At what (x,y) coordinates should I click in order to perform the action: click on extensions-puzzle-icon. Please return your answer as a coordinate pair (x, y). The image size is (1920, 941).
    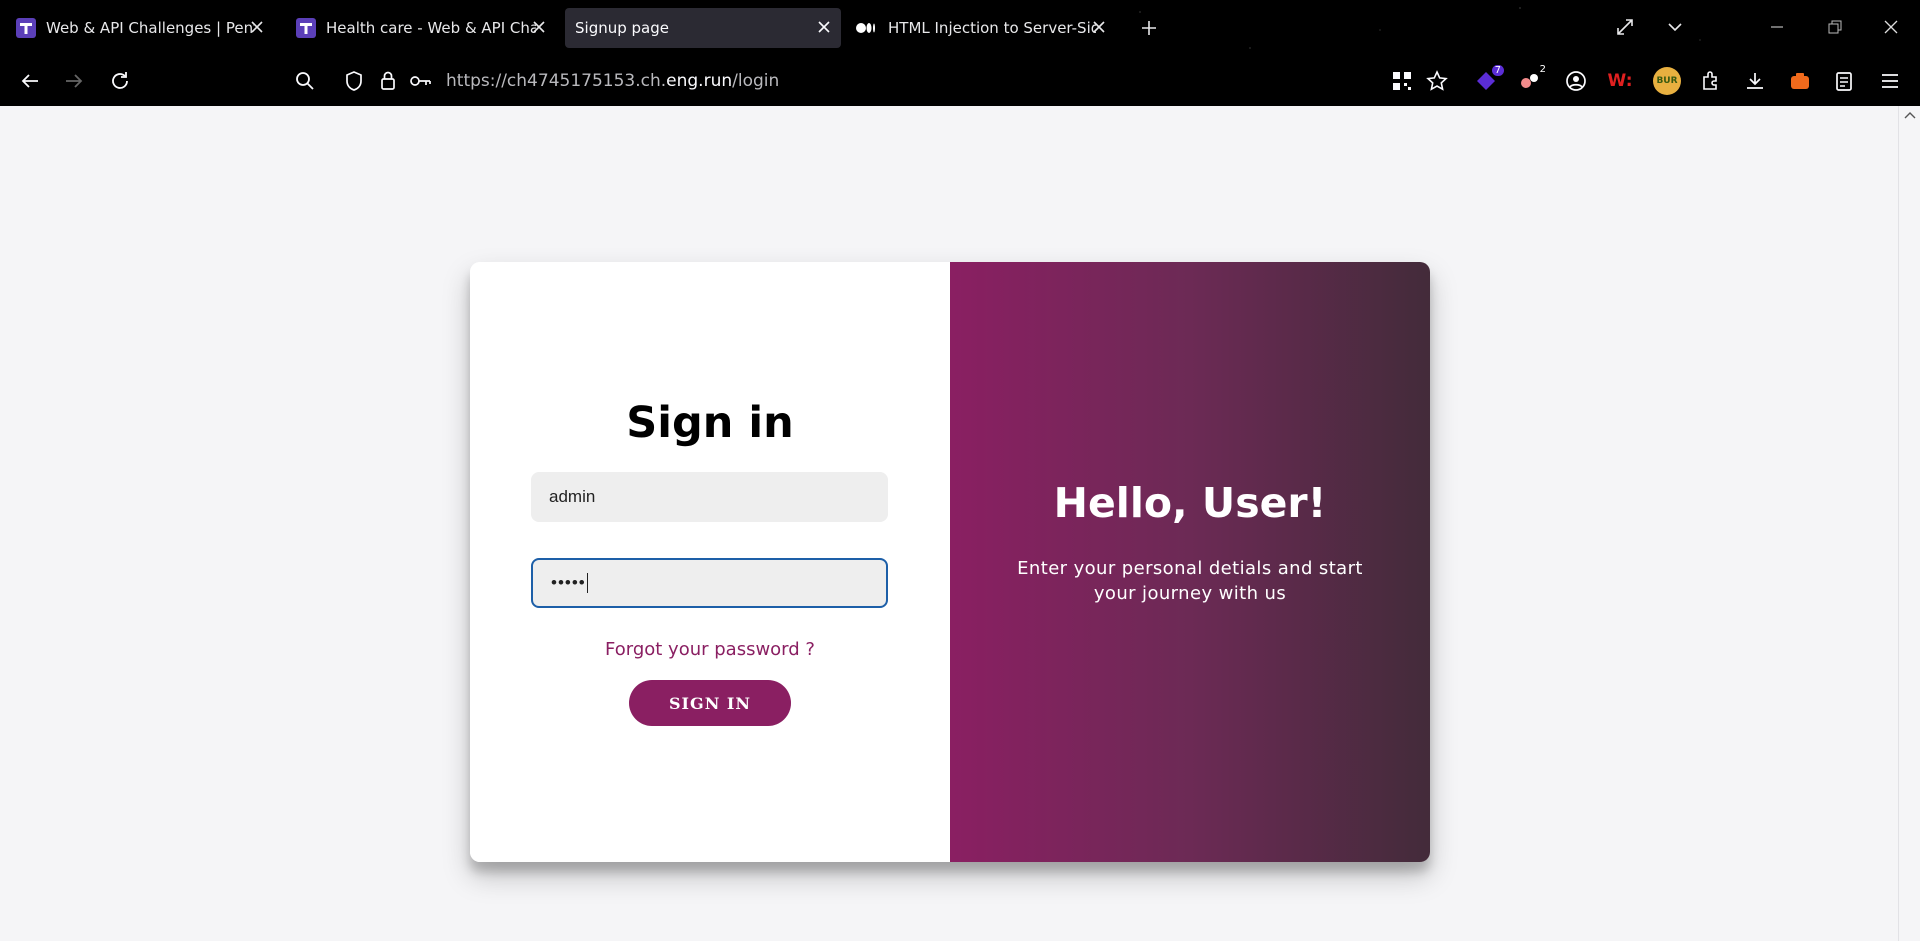
    Looking at the image, I should click on (1711, 81).